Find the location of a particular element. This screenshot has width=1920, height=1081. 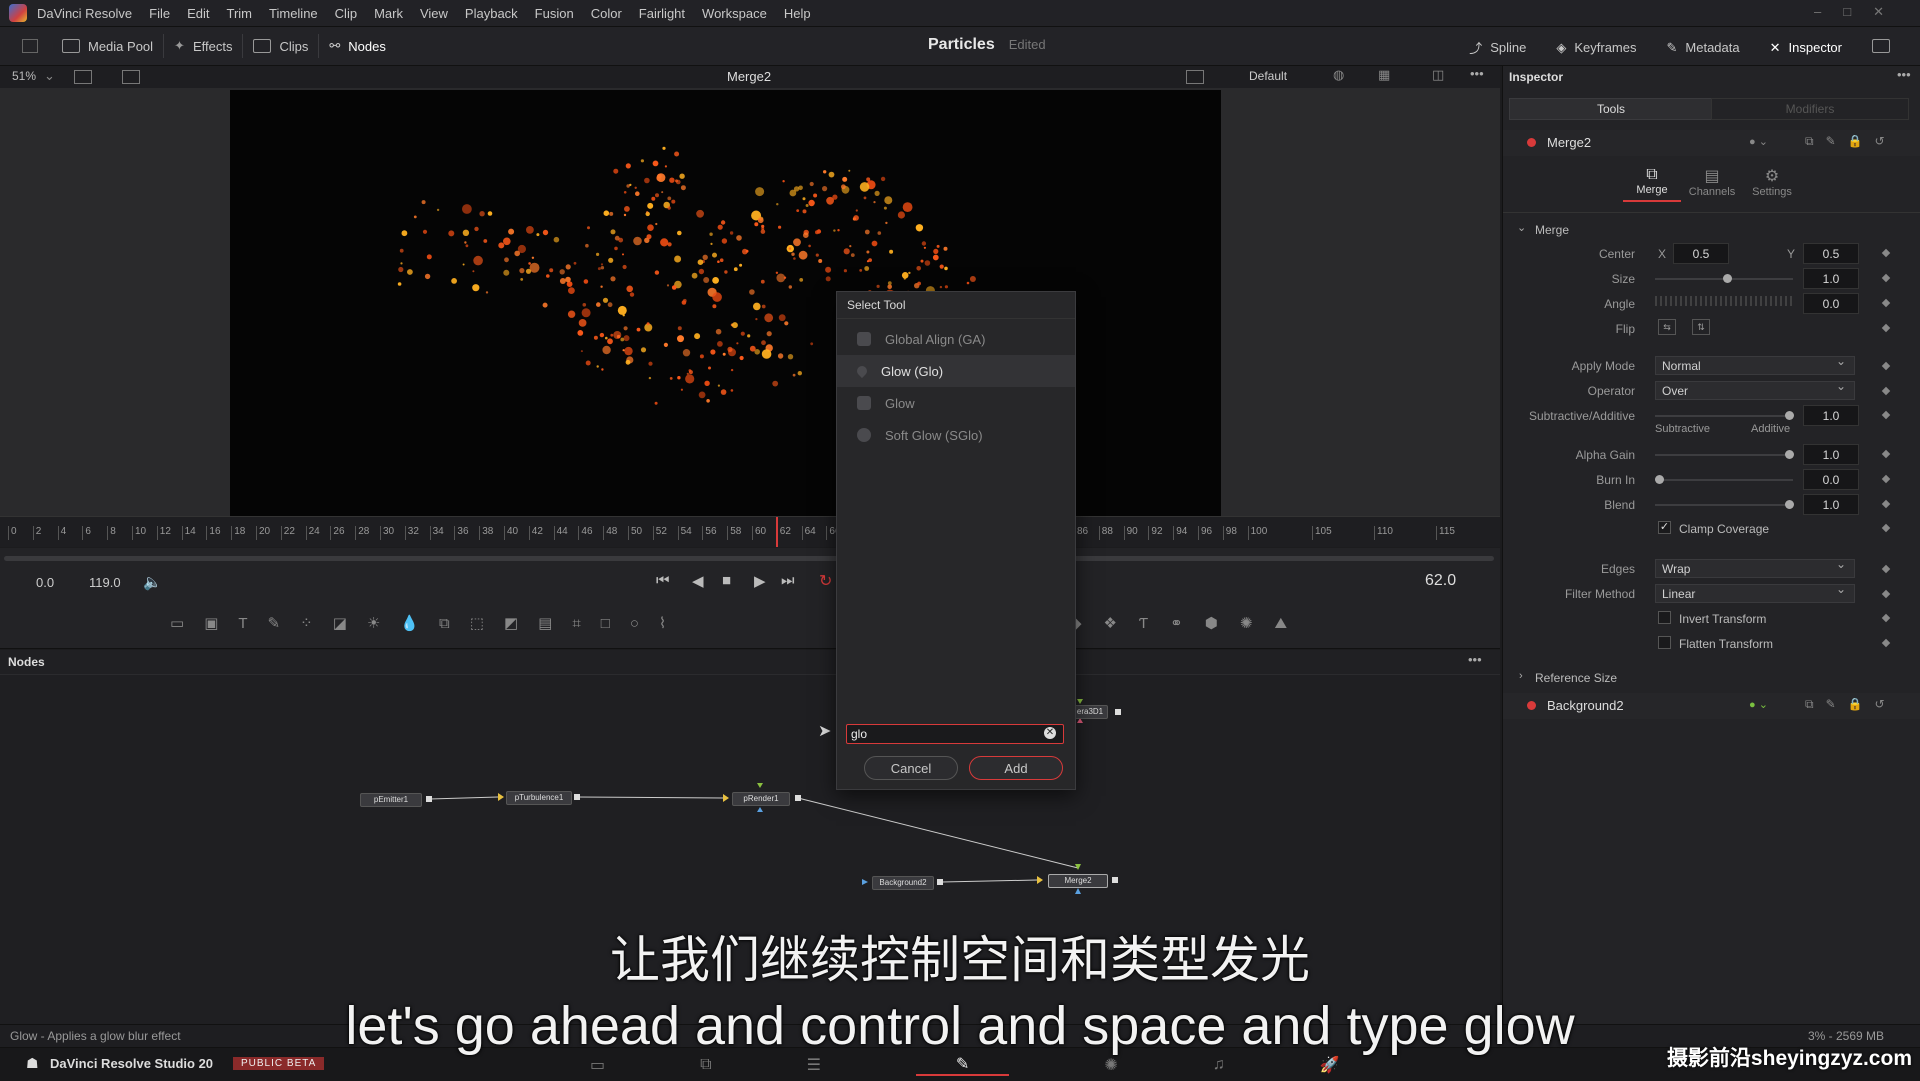

fairlight-page-icon: ♫ is located at coordinates (1219, 1065).